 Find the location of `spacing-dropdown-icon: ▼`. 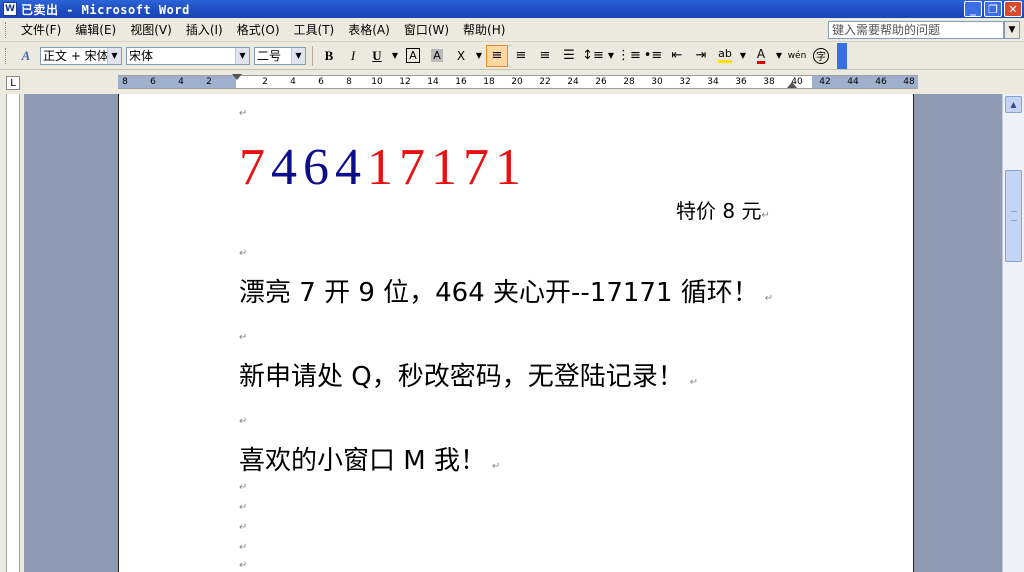

spacing-dropdown-icon: ▼ is located at coordinates (611, 56).